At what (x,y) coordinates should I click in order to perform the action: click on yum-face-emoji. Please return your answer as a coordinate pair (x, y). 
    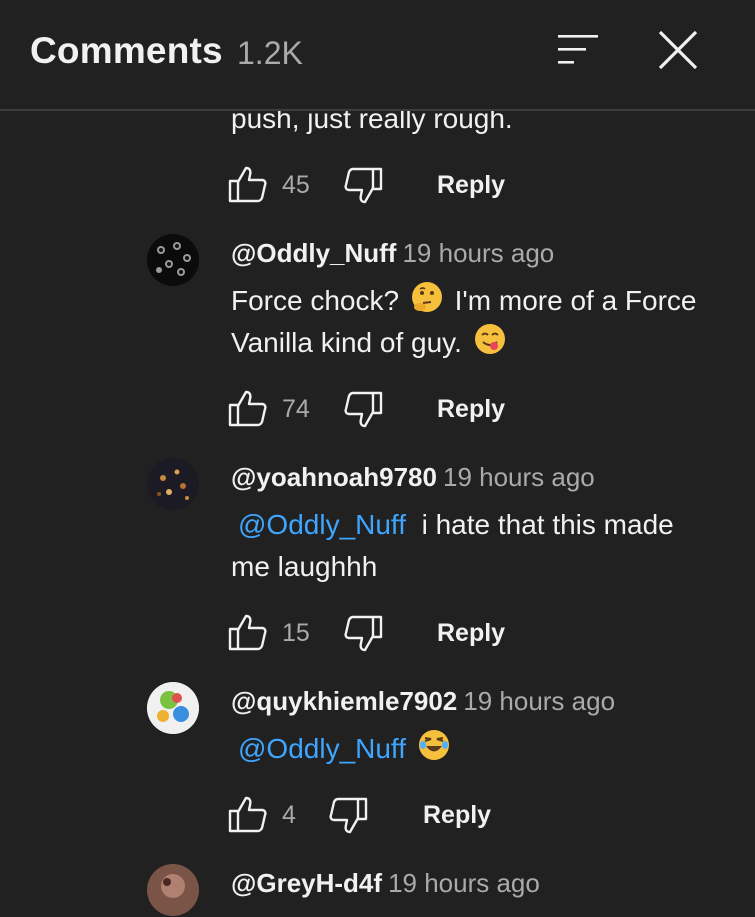
    Looking at the image, I should click on (490, 345).